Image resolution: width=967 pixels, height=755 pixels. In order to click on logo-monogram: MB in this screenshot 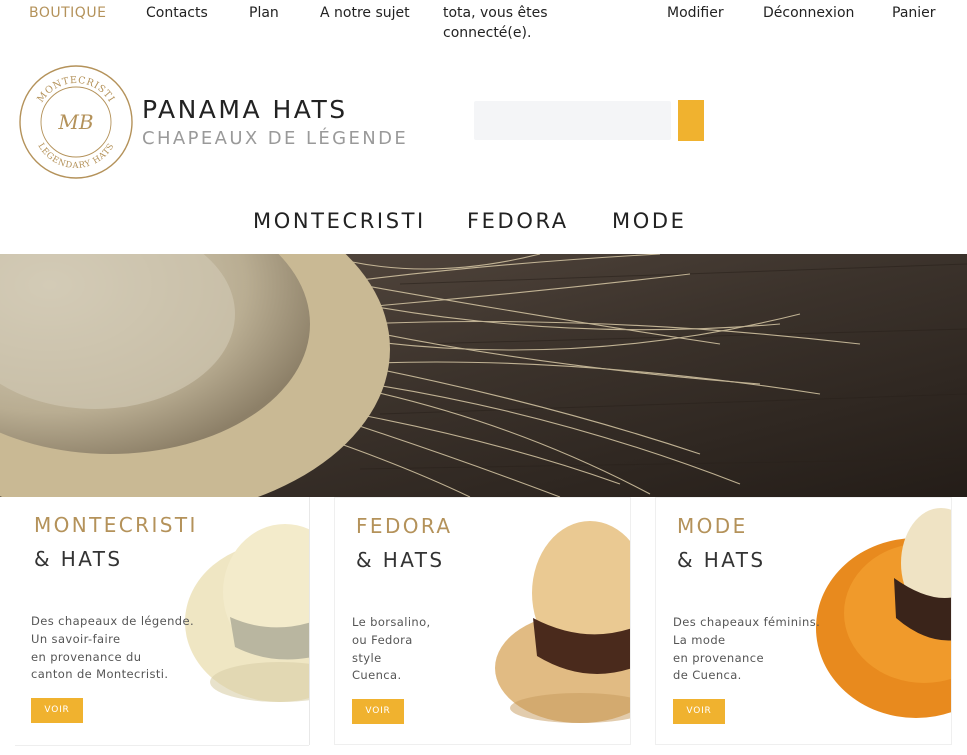, I will do `click(75, 122)`.